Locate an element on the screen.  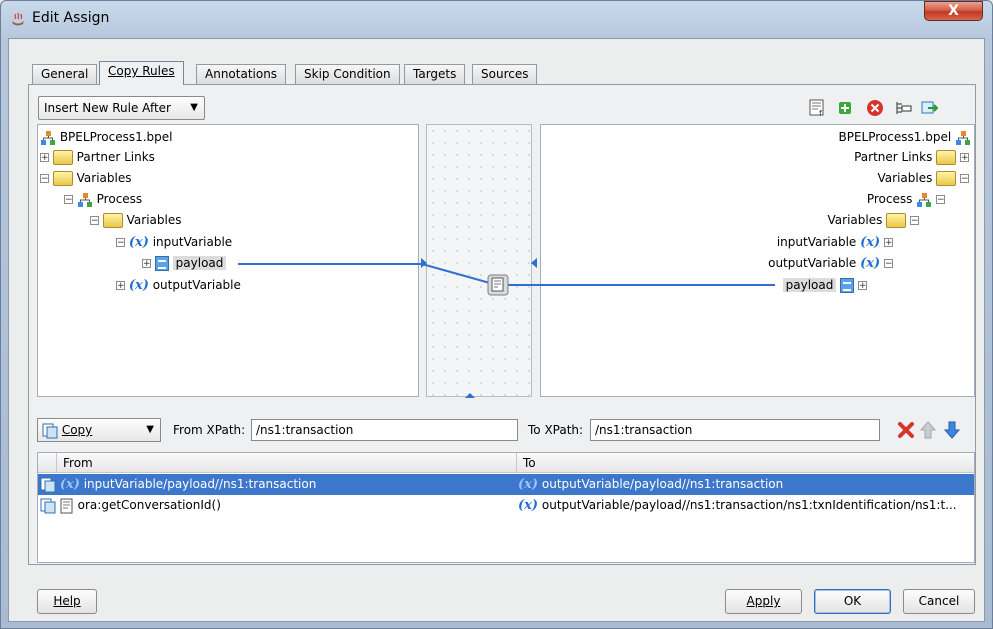
tab-sources: Sources is located at coordinates (505, 74).